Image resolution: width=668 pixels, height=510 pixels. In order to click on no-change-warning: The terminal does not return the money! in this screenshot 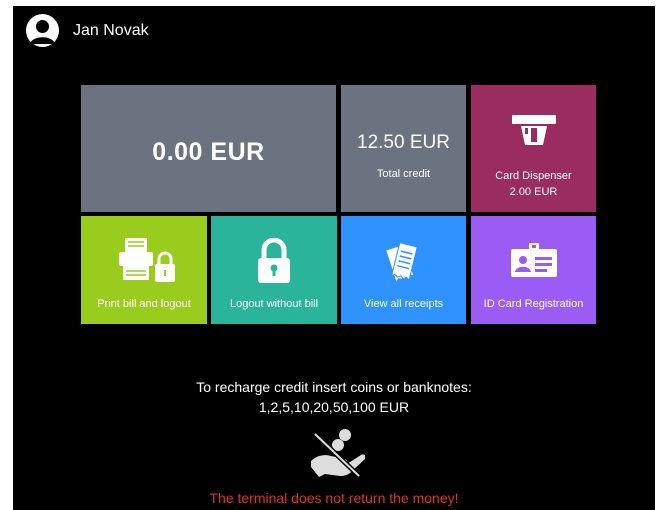, I will do `click(334, 498)`.